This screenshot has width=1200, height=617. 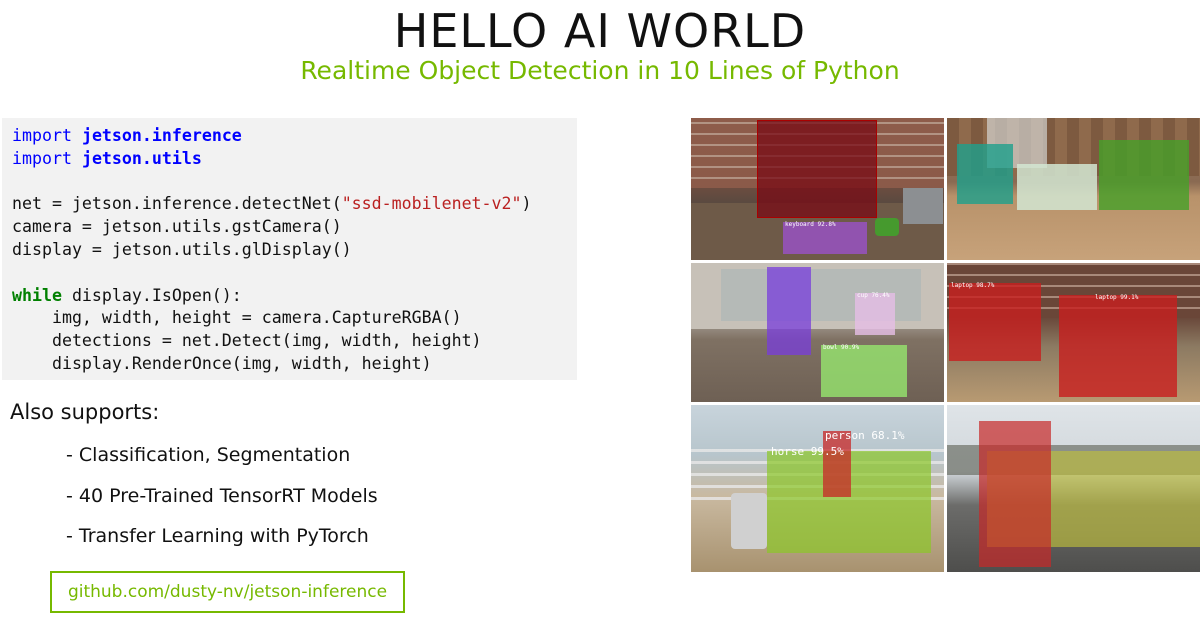 I want to click on bottle-box, so click(x=789, y=311).